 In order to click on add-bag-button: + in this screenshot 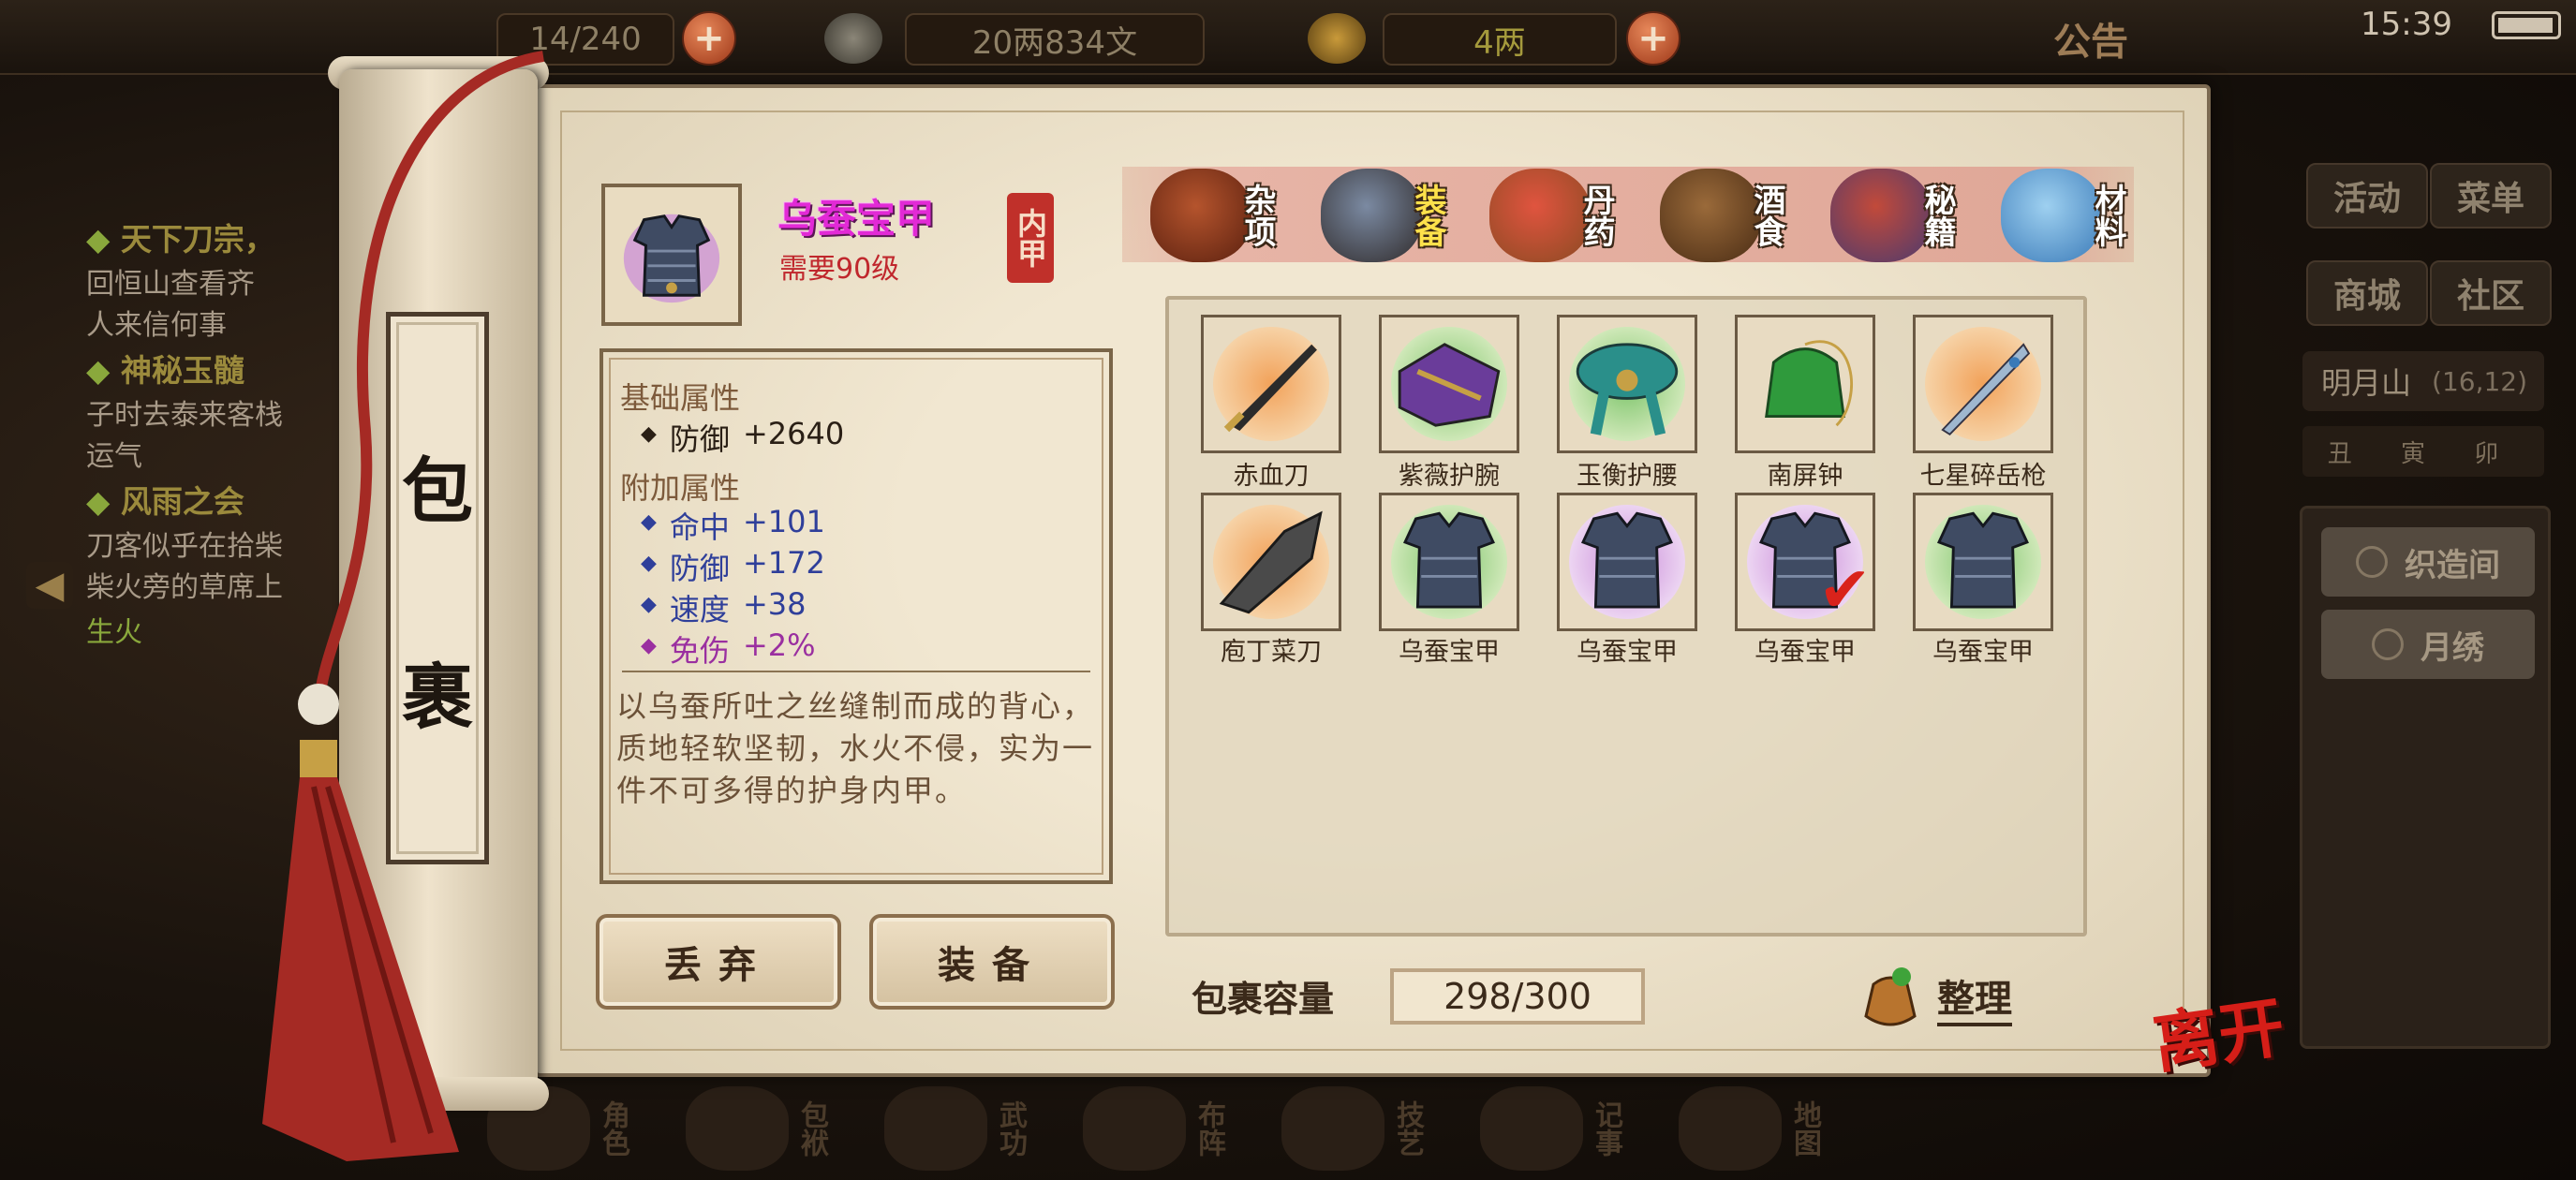, I will do `click(709, 38)`.